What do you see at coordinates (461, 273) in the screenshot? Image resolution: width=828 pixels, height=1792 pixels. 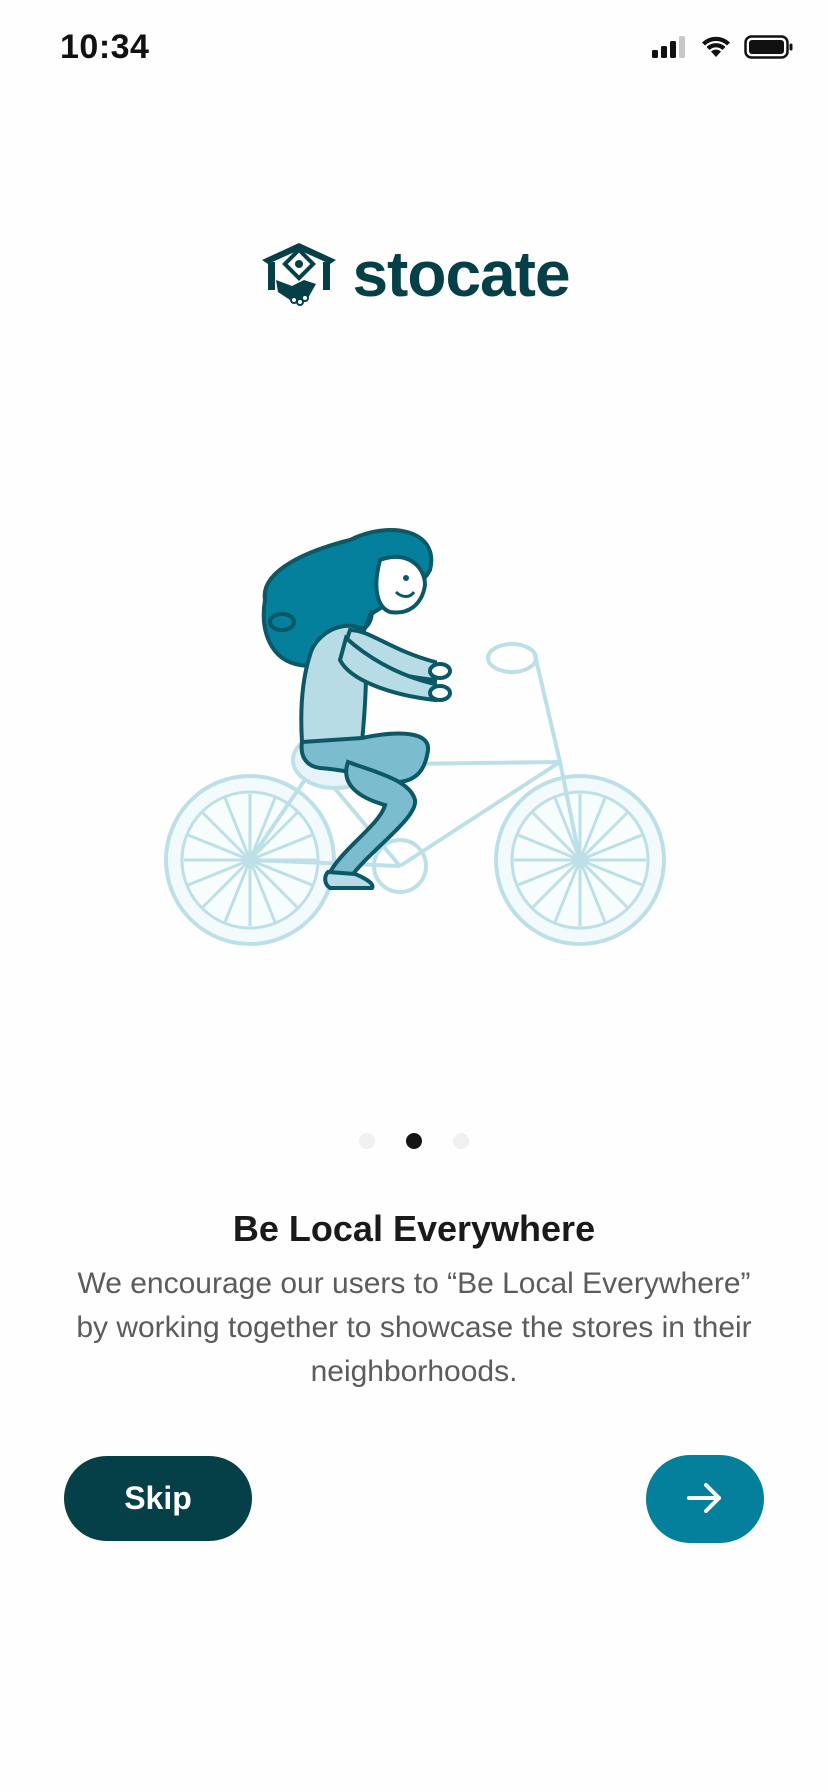 I see `logo-wordmark: stocate` at bounding box center [461, 273].